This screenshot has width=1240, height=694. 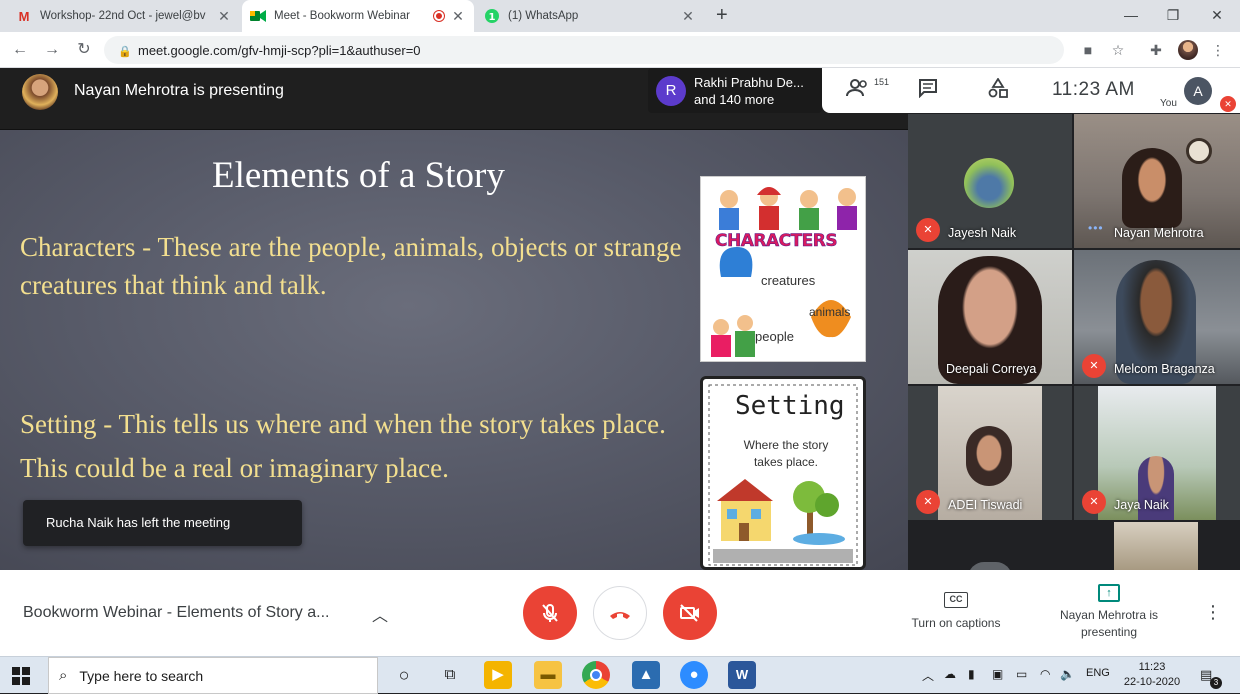 I want to click on tab-gmail: M Workshop- 22nd Oct - jewel@bv ✕, so click(x=124, y=16).